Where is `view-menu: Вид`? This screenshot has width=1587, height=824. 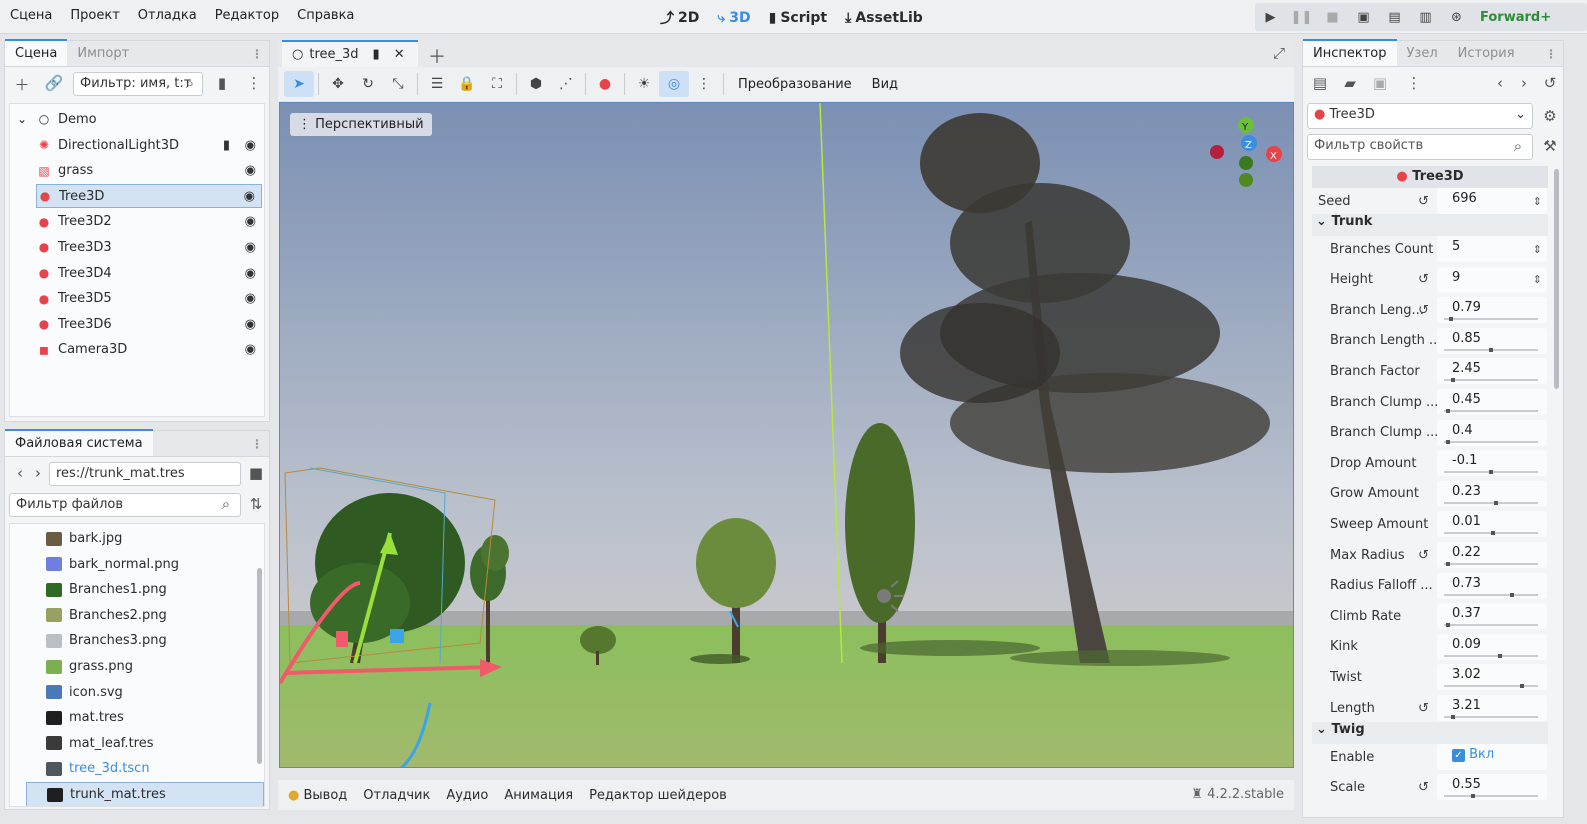 view-menu: Вид is located at coordinates (885, 84).